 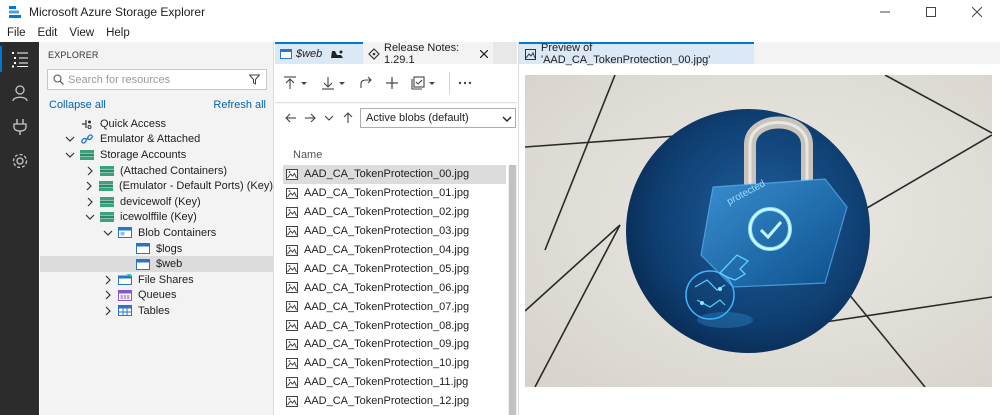 I want to click on blob-row: AAD_CA_TokenProtection_10.jpg, so click(x=394, y=363).